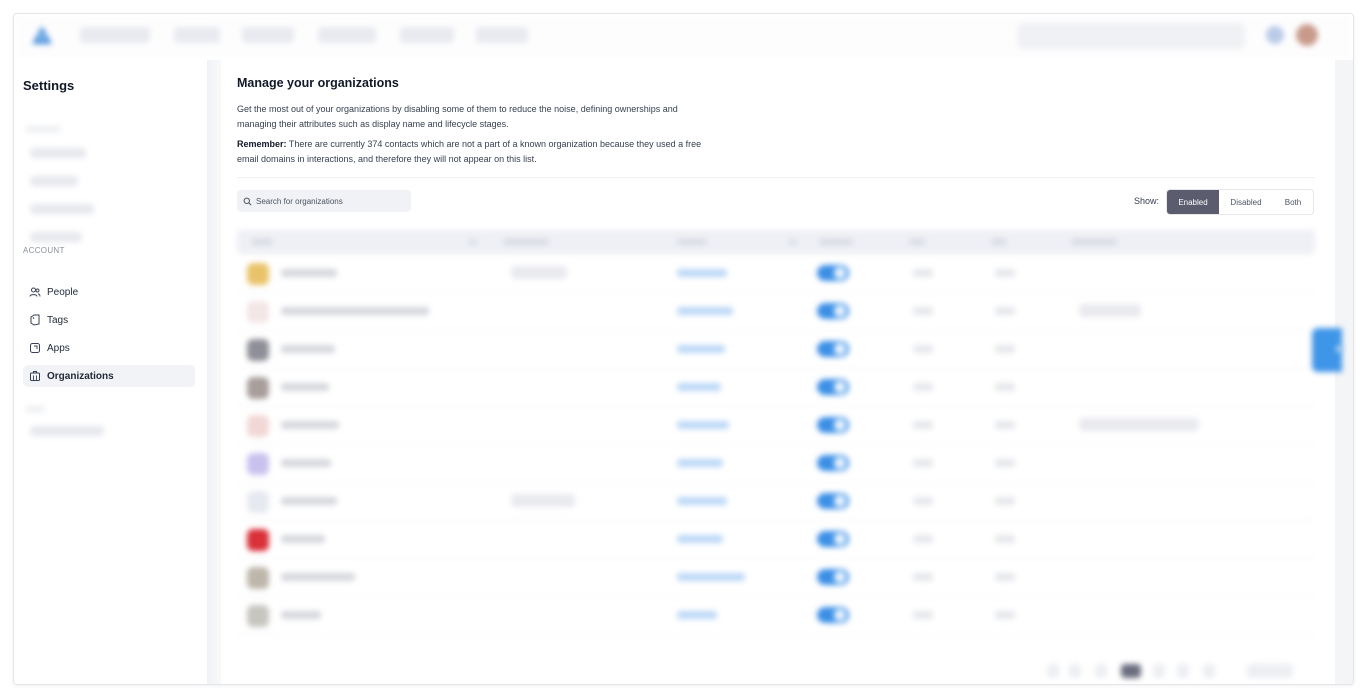 This screenshot has height=696, width=1366. I want to click on filter-disabled-button: Disabled, so click(1246, 202).